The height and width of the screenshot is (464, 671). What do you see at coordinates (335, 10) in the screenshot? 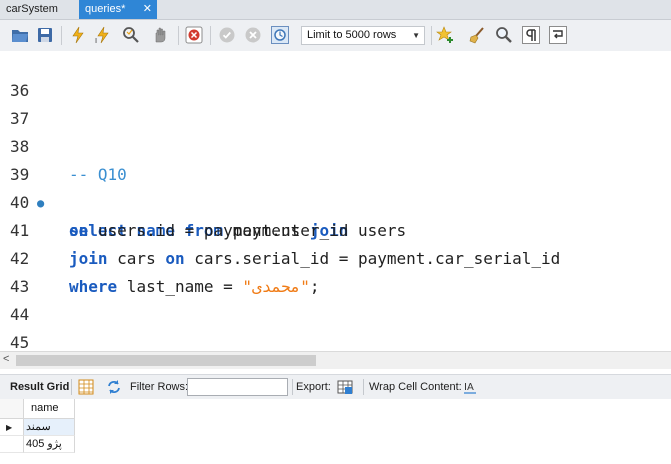
I see `editor-tab-bar: carSystem queries* ✕` at bounding box center [335, 10].